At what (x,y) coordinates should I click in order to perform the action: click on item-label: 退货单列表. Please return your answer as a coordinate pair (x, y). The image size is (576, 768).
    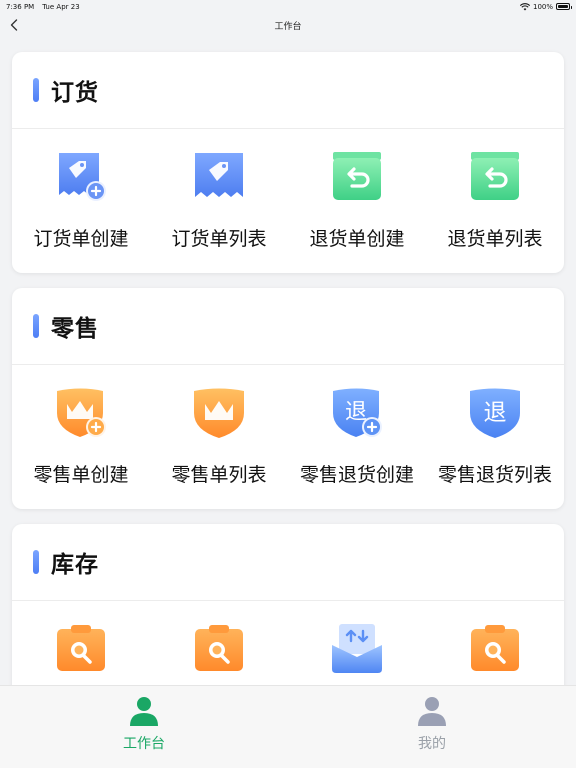
    Looking at the image, I should click on (495, 239).